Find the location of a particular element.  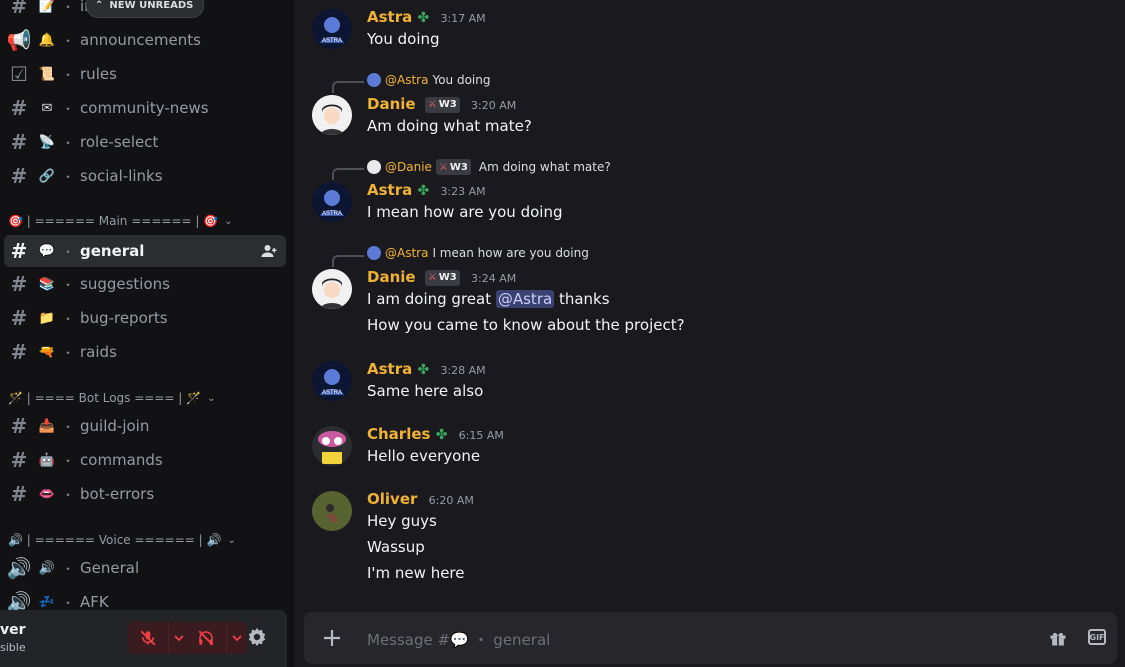

gift-icon is located at coordinates (1058, 638).